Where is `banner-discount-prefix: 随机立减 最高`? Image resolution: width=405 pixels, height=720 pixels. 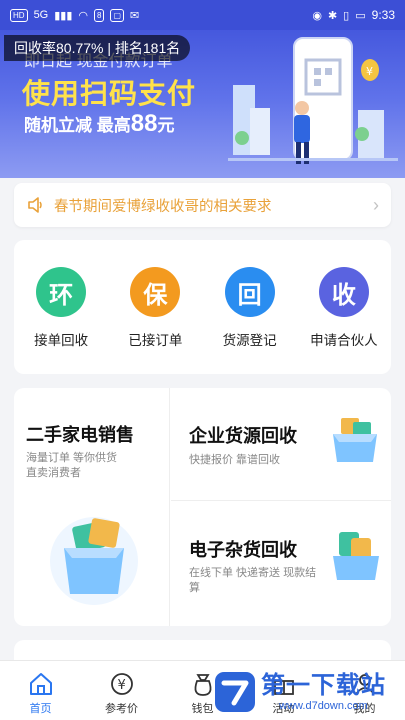
banner-discount-prefix: 随机立减 最高 is located at coordinates (77, 125).